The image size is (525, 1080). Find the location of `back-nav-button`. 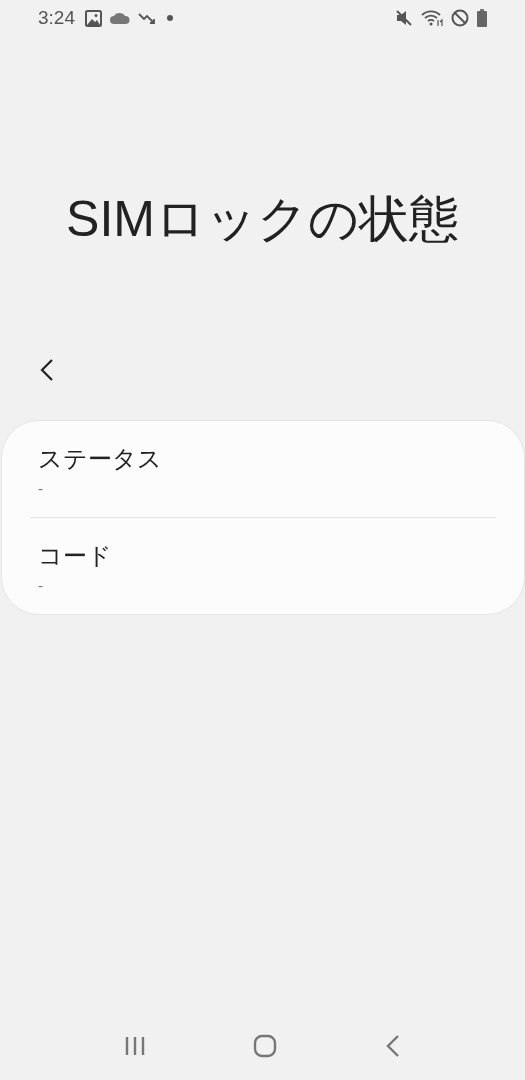

back-nav-button is located at coordinates (393, 1046).